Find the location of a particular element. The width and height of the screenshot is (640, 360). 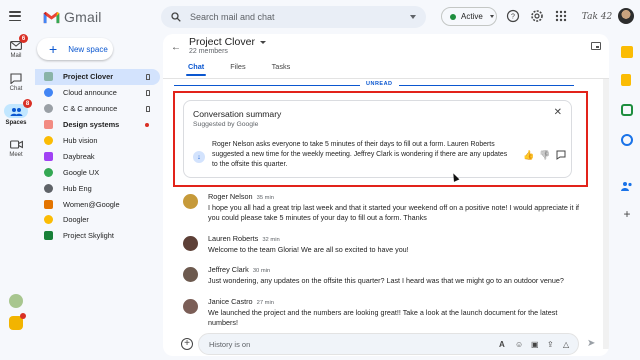

rail-label-chat: Chat is located at coordinates (16, 89).